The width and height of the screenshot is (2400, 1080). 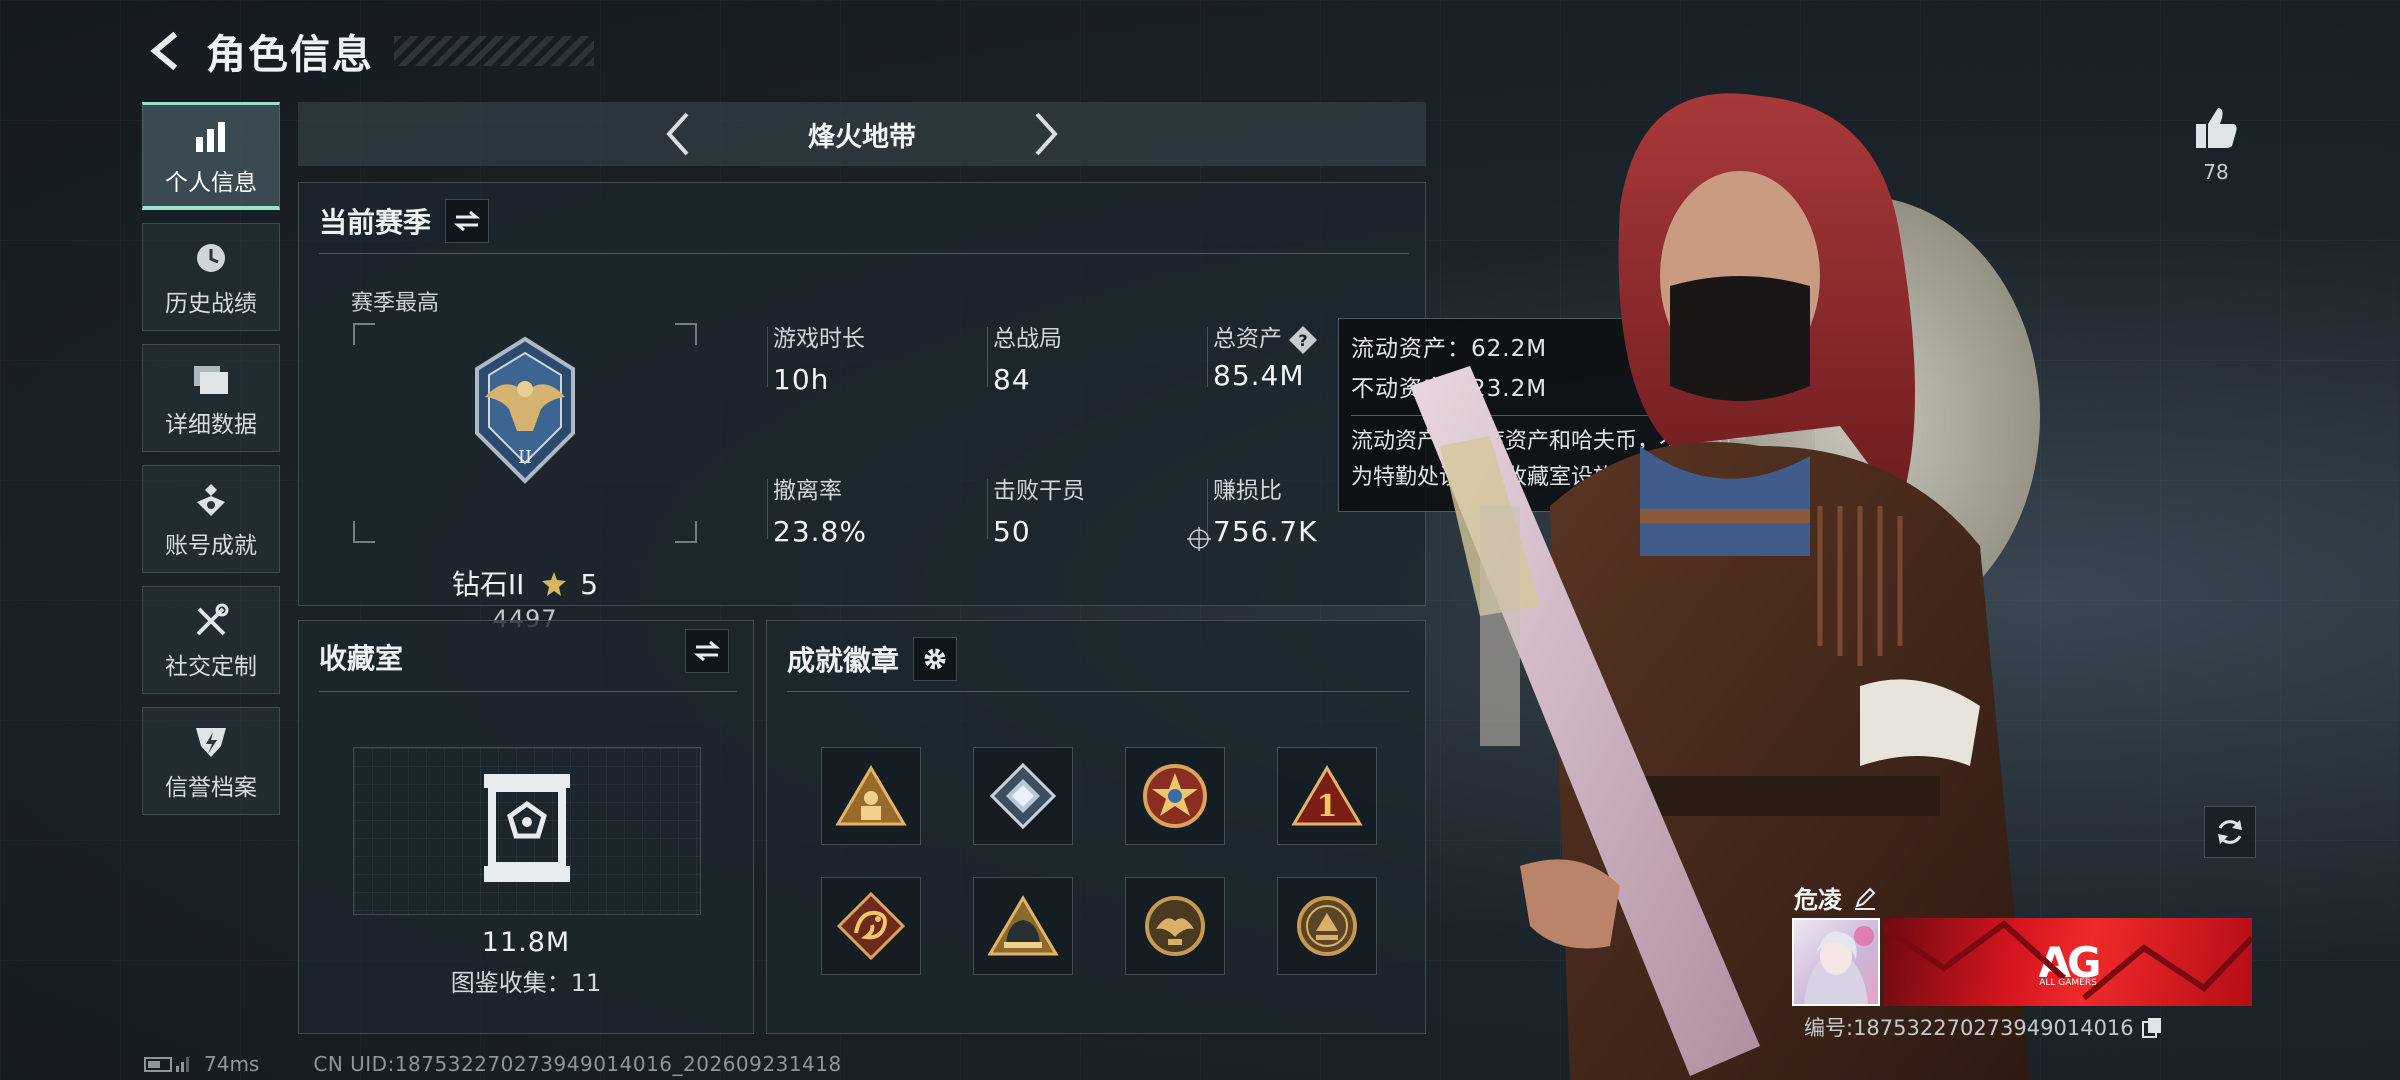 What do you see at coordinates (232, 1064) in the screenshot?
I see `ping-value: 74ms` at bounding box center [232, 1064].